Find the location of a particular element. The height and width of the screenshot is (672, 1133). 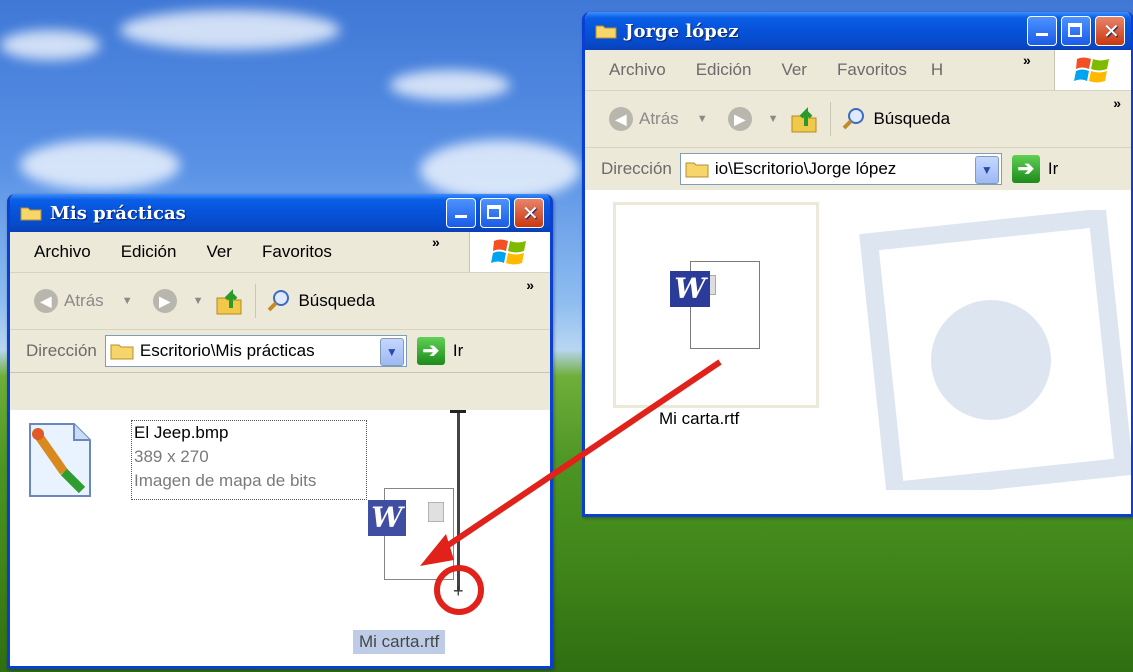

address-input: Escritorio\Mis prácticas ▼ is located at coordinates (255, 351).